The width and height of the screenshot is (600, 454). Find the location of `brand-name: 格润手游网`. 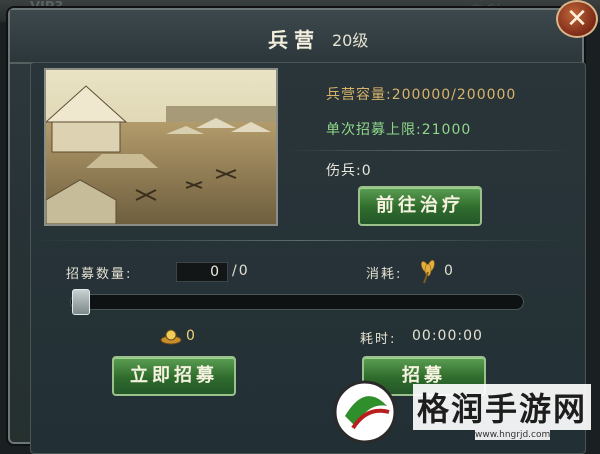

brand-name: 格润手游网 is located at coordinates (502, 407).